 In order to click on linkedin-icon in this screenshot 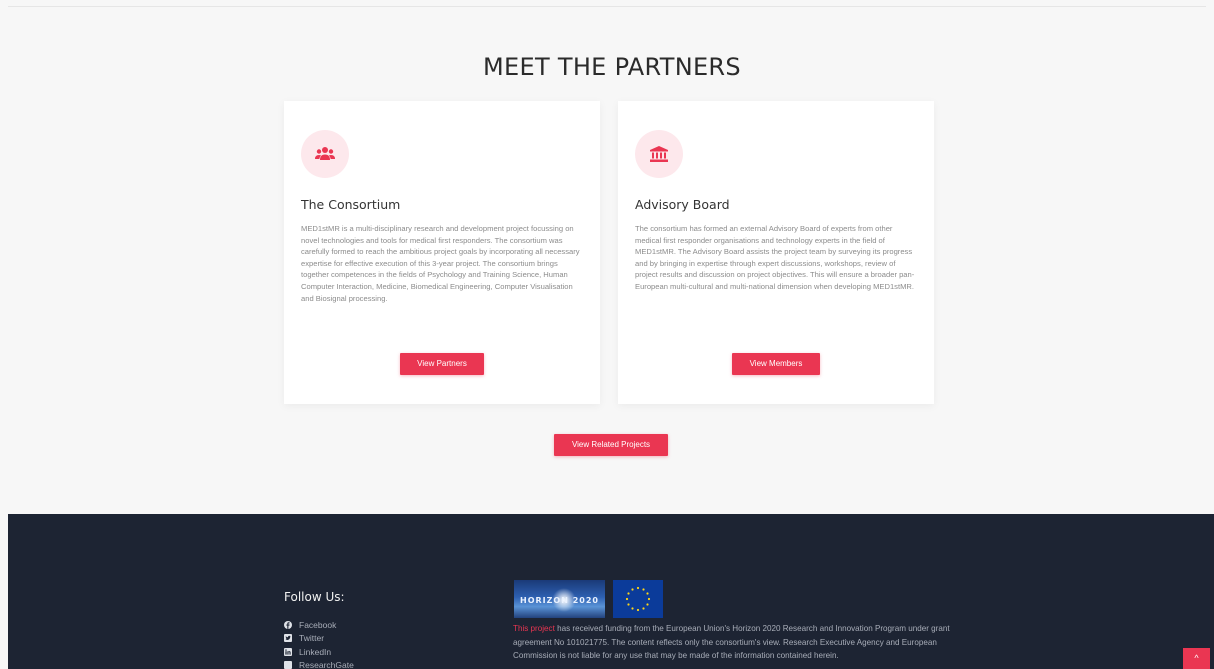, I will do `click(288, 651)`.